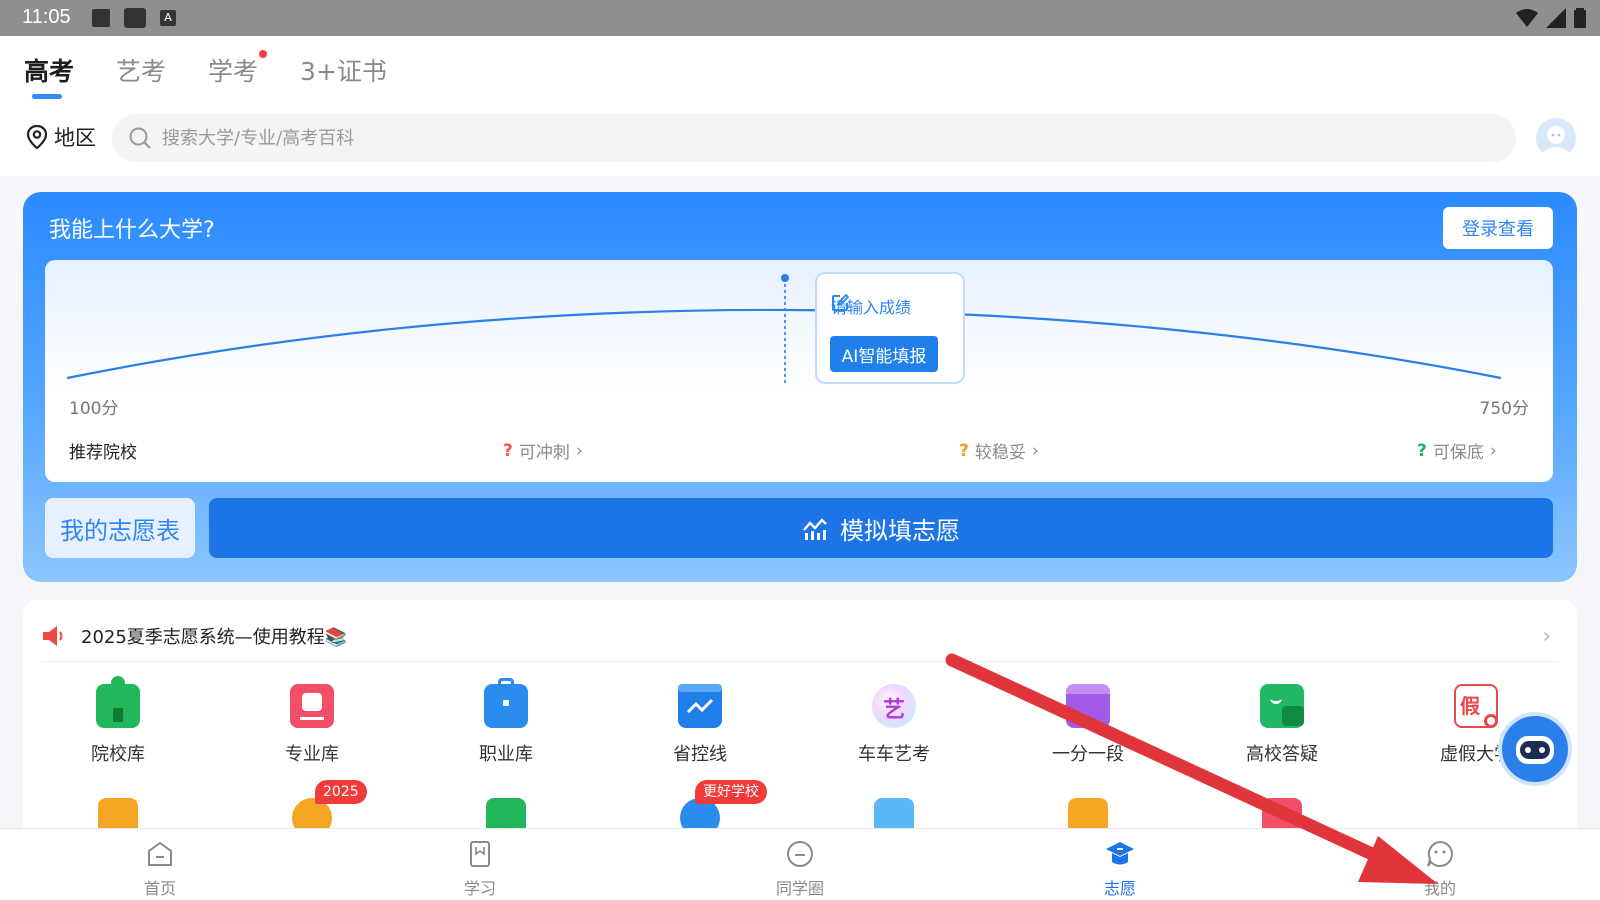  What do you see at coordinates (1440, 869) in the screenshot?
I see `nav-mine: 我的` at bounding box center [1440, 869].